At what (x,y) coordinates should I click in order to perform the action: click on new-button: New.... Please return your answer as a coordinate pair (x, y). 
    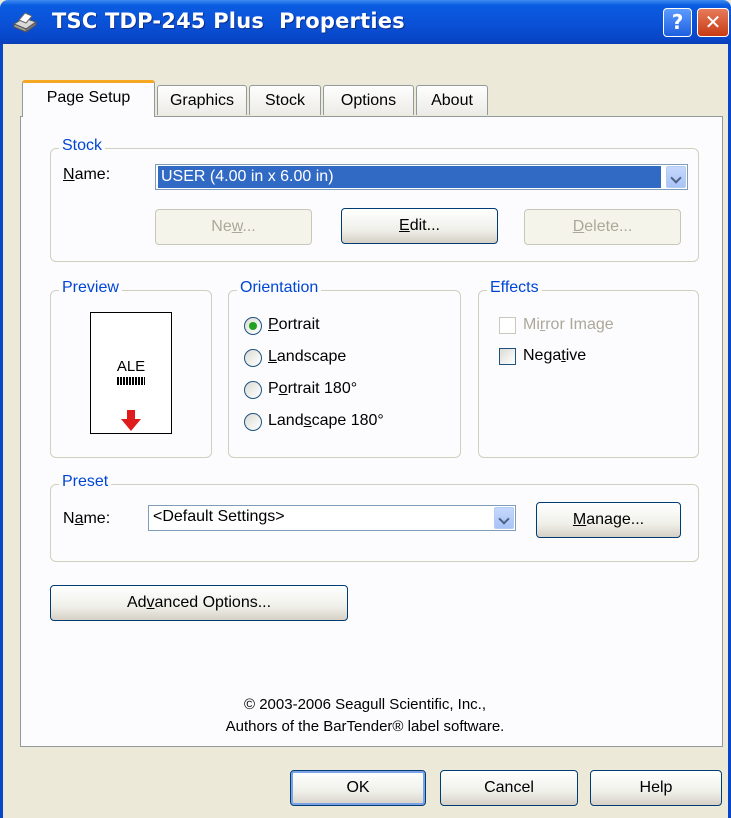
    Looking at the image, I should click on (233, 227).